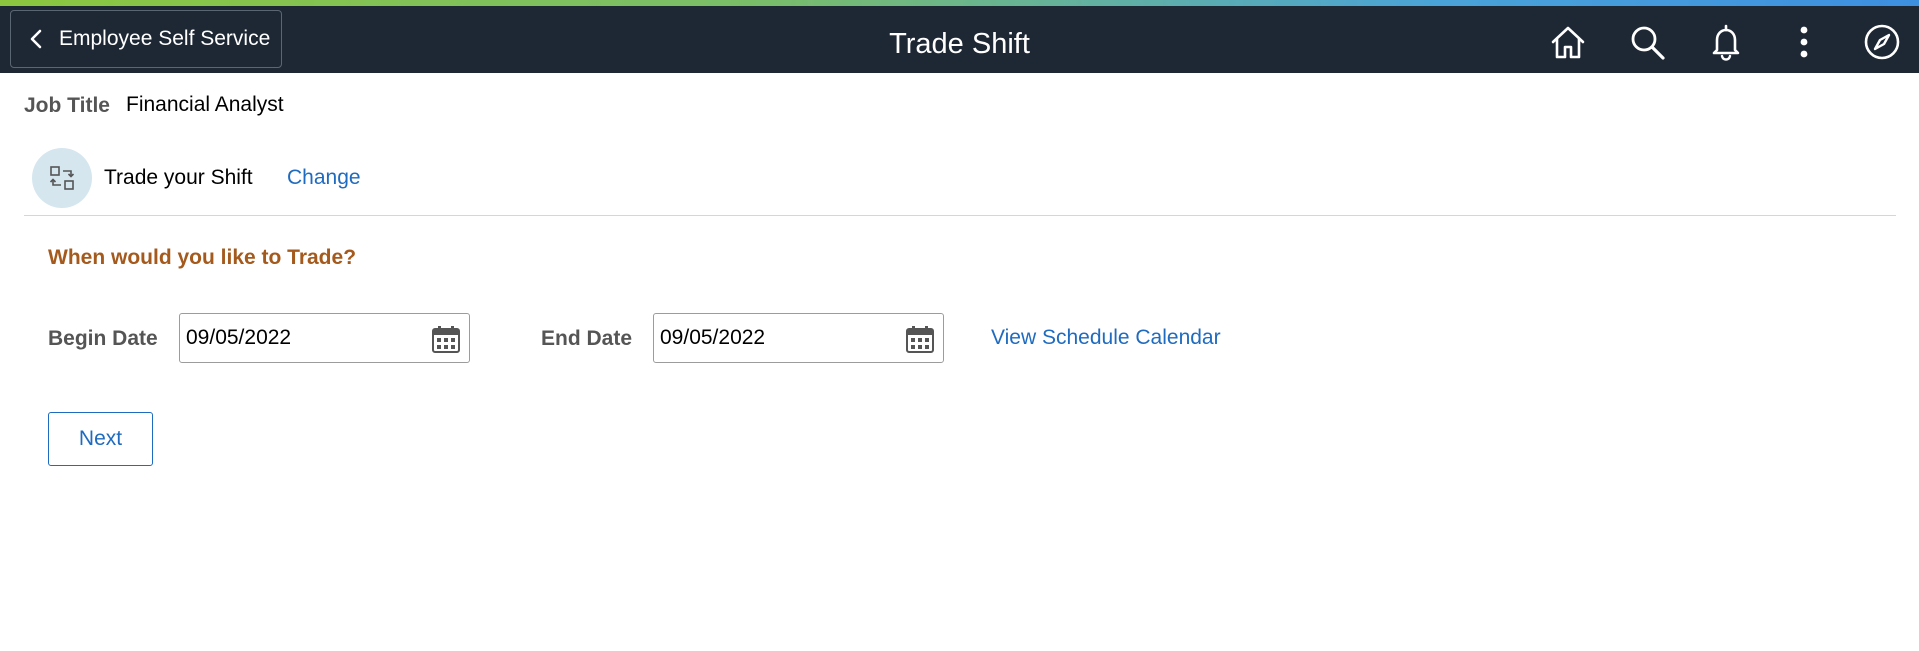 The image size is (1919, 651). I want to click on trade-shift-label: Trade your Shift, so click(178, 177).